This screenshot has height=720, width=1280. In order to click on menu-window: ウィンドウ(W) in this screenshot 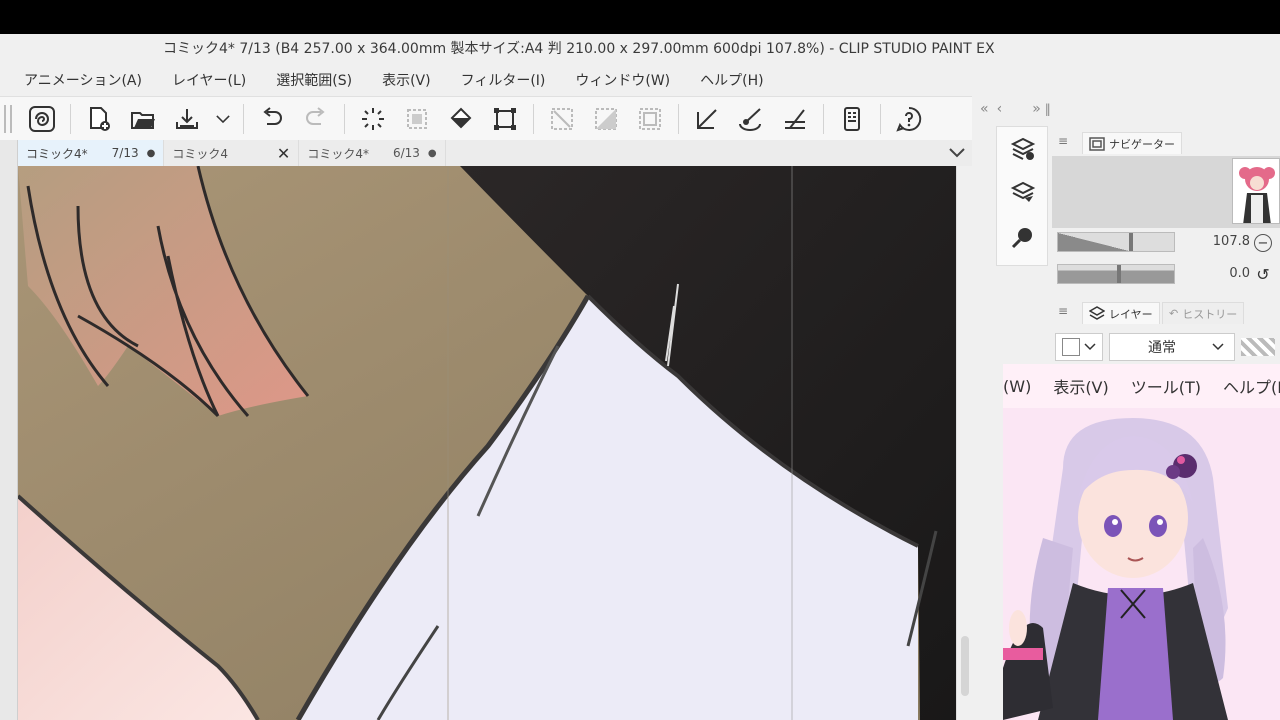, I will do `click(622, 80)`.